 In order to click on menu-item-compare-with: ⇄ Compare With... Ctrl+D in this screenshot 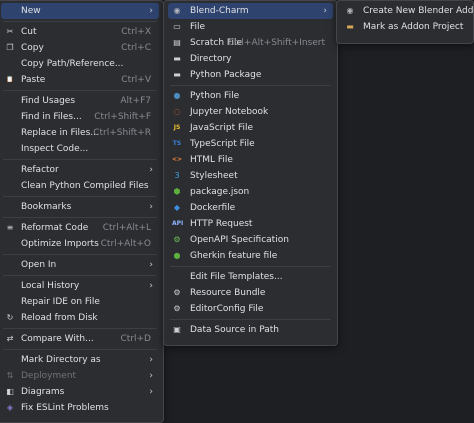, I will do `click(80, 339)`.